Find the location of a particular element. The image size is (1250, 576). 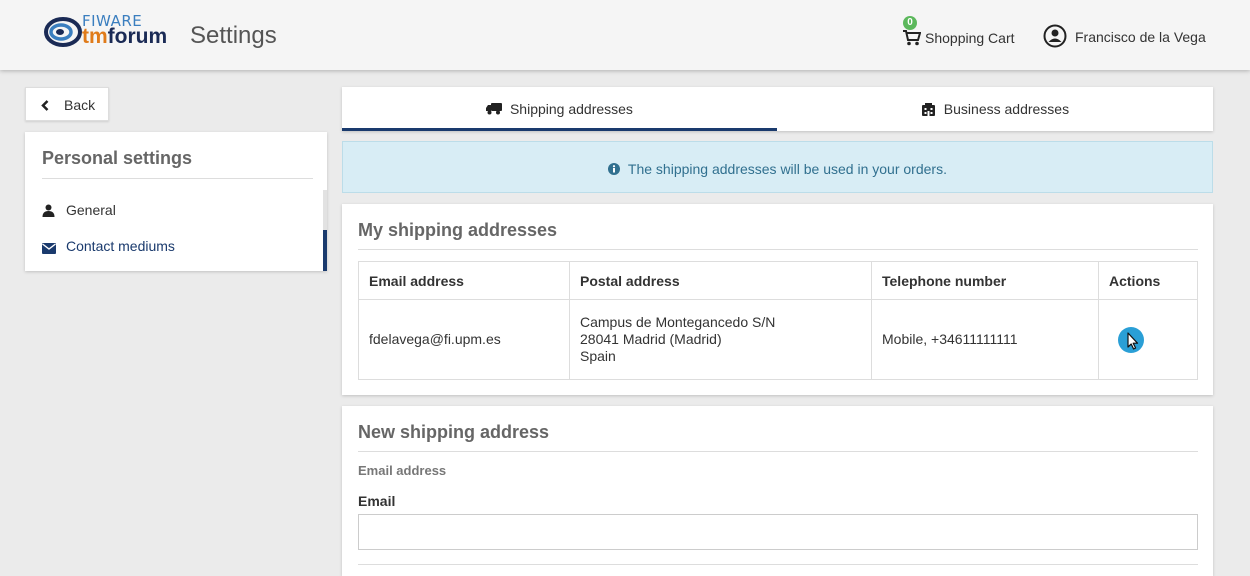

back-label: Back is located at coordinates (80, 105).